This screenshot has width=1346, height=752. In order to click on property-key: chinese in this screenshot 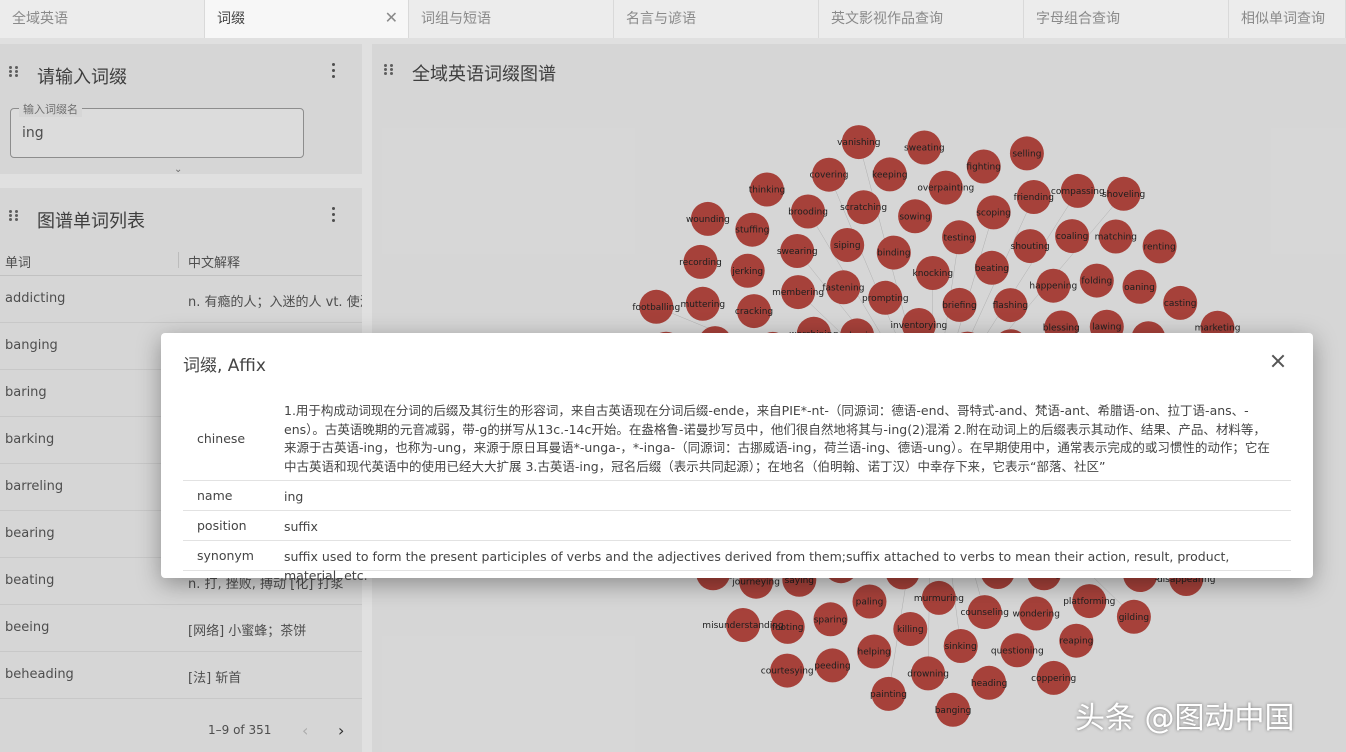, I will do `click(221, 438)`.